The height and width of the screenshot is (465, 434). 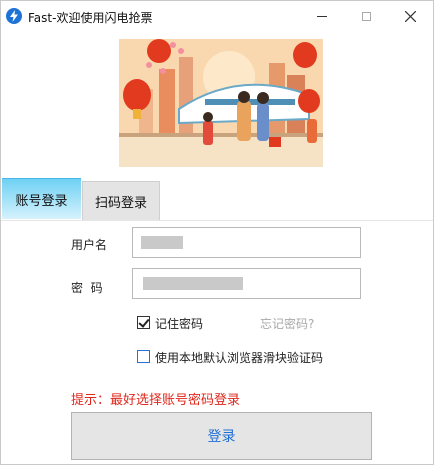 What do you see at coordinates (246, 283) in the screenshot?
I see `password-input` at bounding box center [246, 283].